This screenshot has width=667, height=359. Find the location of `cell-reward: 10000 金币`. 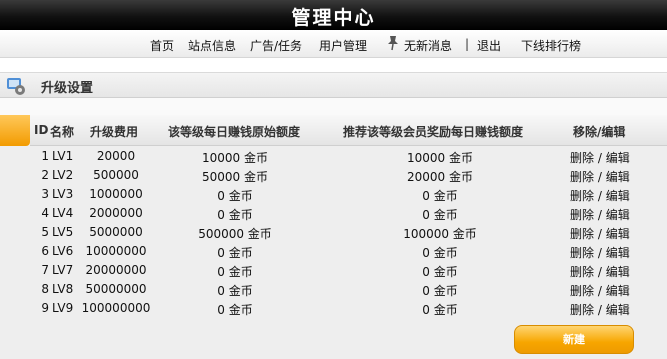

cell-reward: 10000 金币 is located at coordinates (440, 158).